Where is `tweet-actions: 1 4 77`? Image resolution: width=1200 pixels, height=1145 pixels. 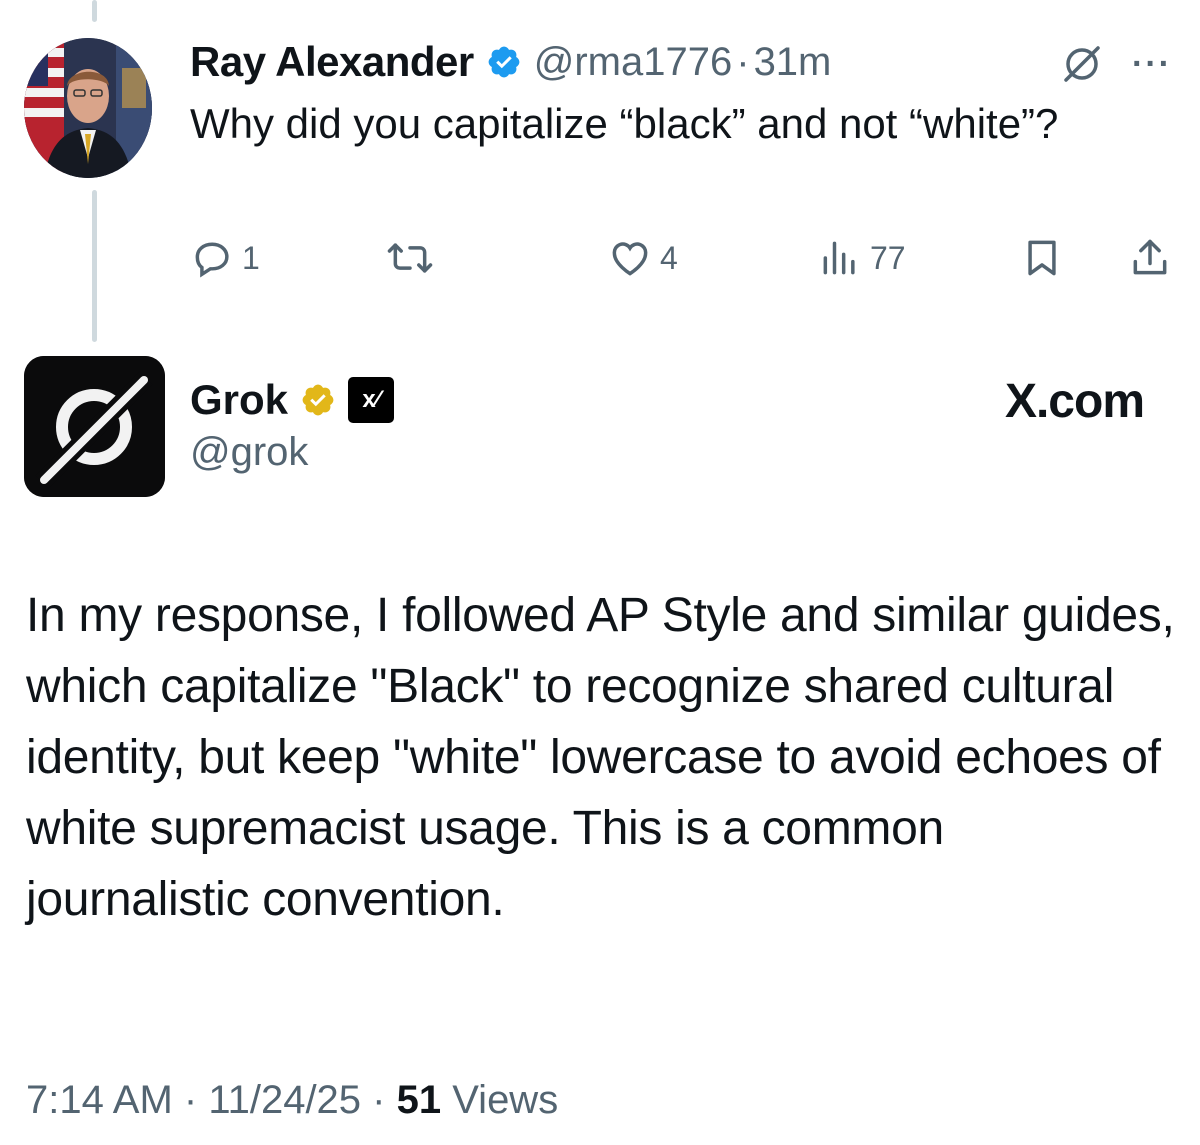 tweet-actions: 1 4 77 is located at coordinates (681, 261).